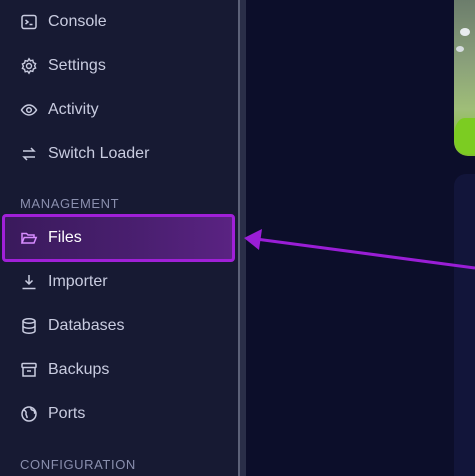 The width and height of the screenshot is (475, 476). Describe the element at coordinates (29, 238) in the screenshot. I see `folder-open-icon` at that location.